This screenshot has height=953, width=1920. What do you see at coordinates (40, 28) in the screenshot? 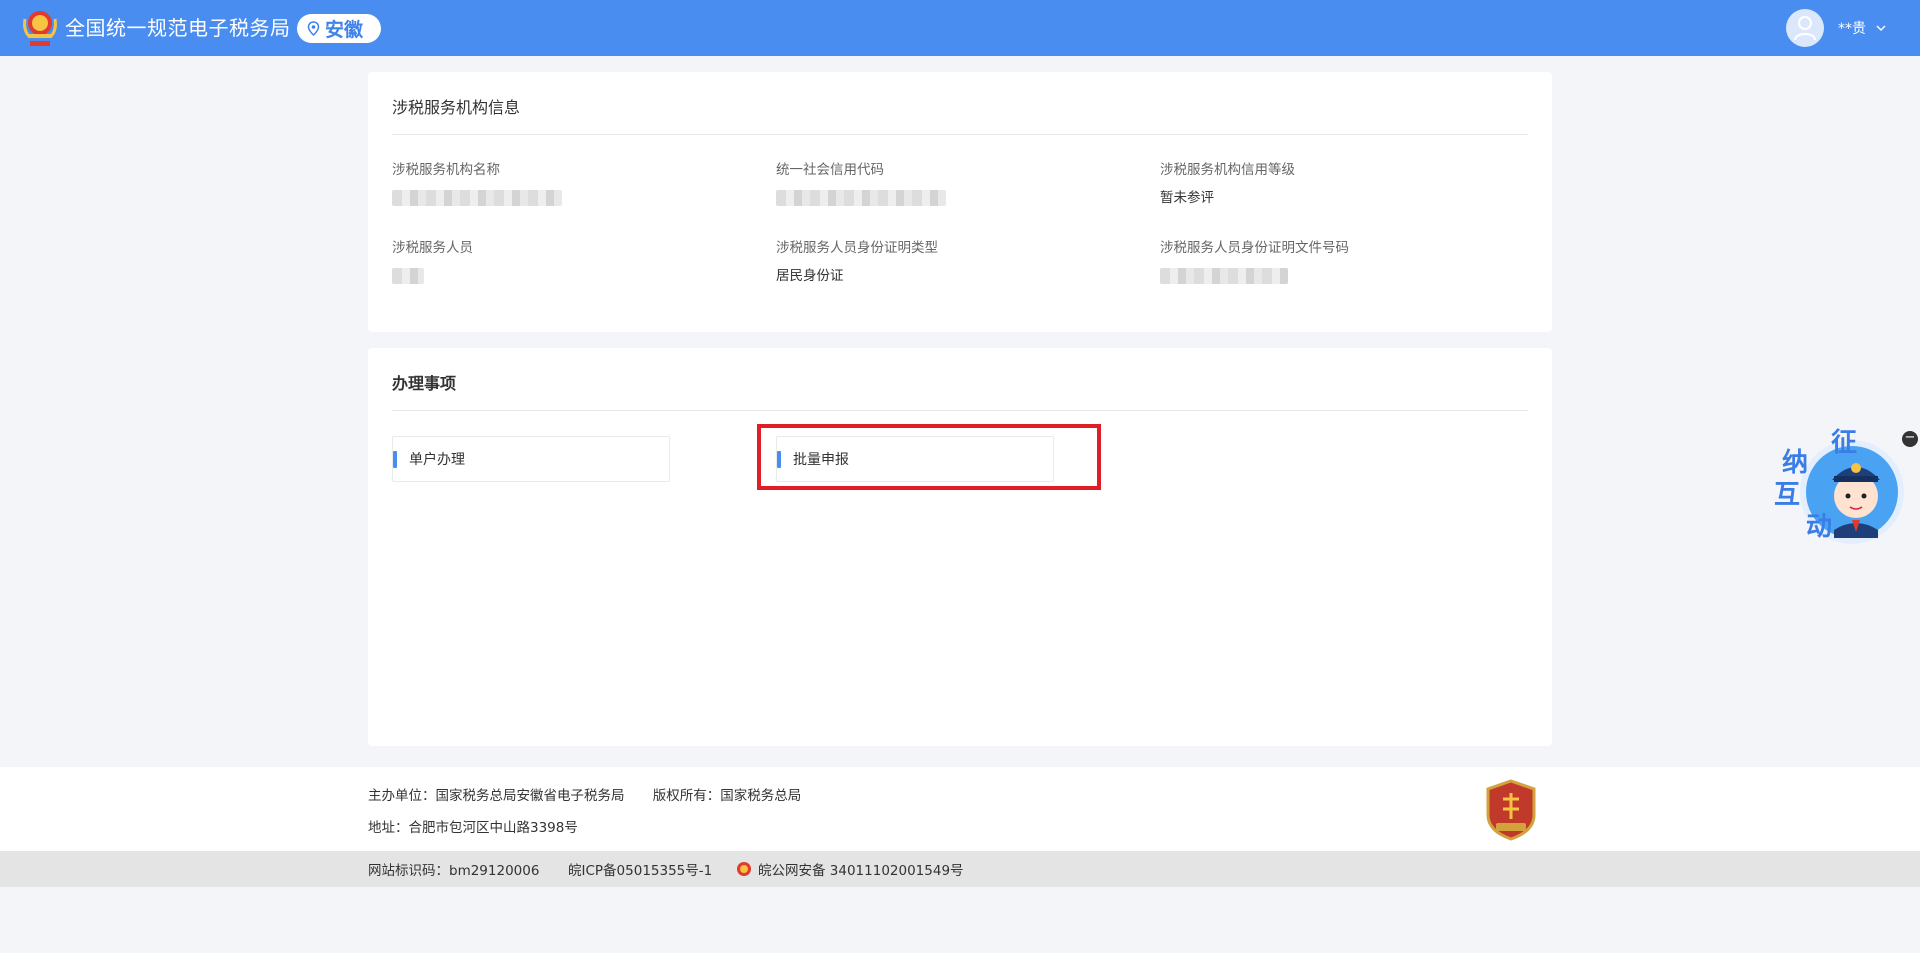
I see `tax-emblem-icon` at bounding box center [40, 28].